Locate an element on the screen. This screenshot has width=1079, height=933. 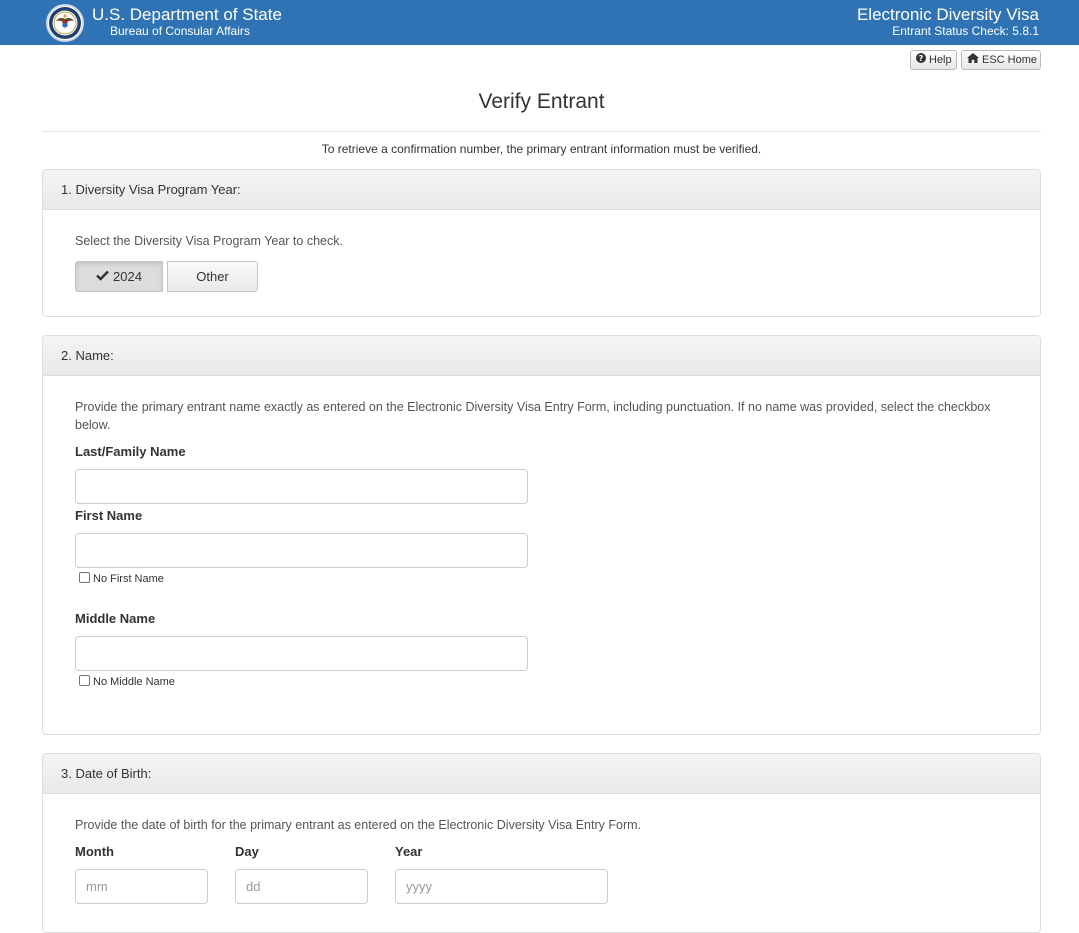
question-circle-icon: ? is located at coordinates (921, 60).